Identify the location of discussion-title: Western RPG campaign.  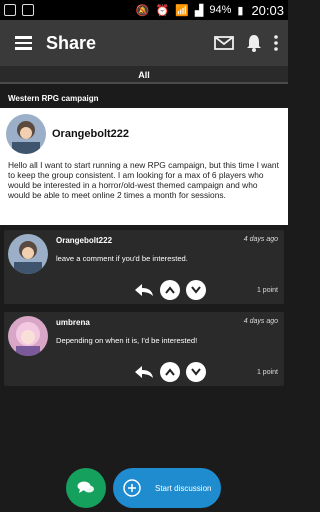
(144, 99).